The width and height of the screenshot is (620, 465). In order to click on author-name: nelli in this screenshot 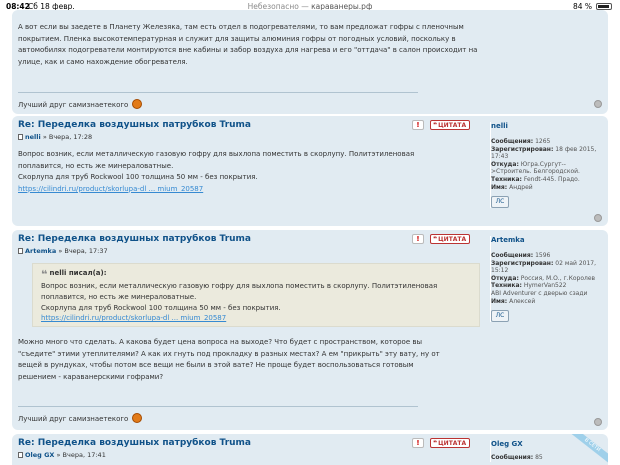, I will do `click(33, 137)`.